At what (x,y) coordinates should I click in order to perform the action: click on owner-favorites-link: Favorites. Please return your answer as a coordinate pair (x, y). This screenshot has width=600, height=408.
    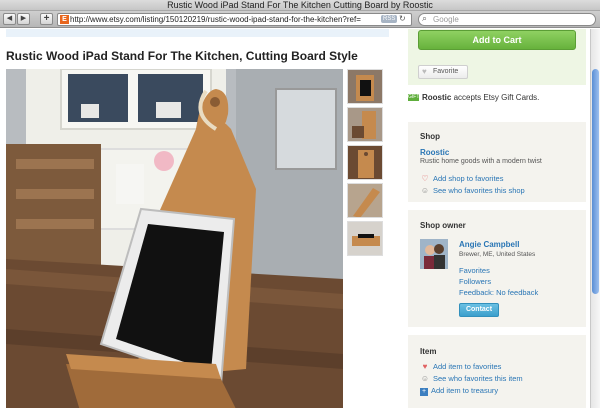
    Looking at the image, I should click on (474, 270).